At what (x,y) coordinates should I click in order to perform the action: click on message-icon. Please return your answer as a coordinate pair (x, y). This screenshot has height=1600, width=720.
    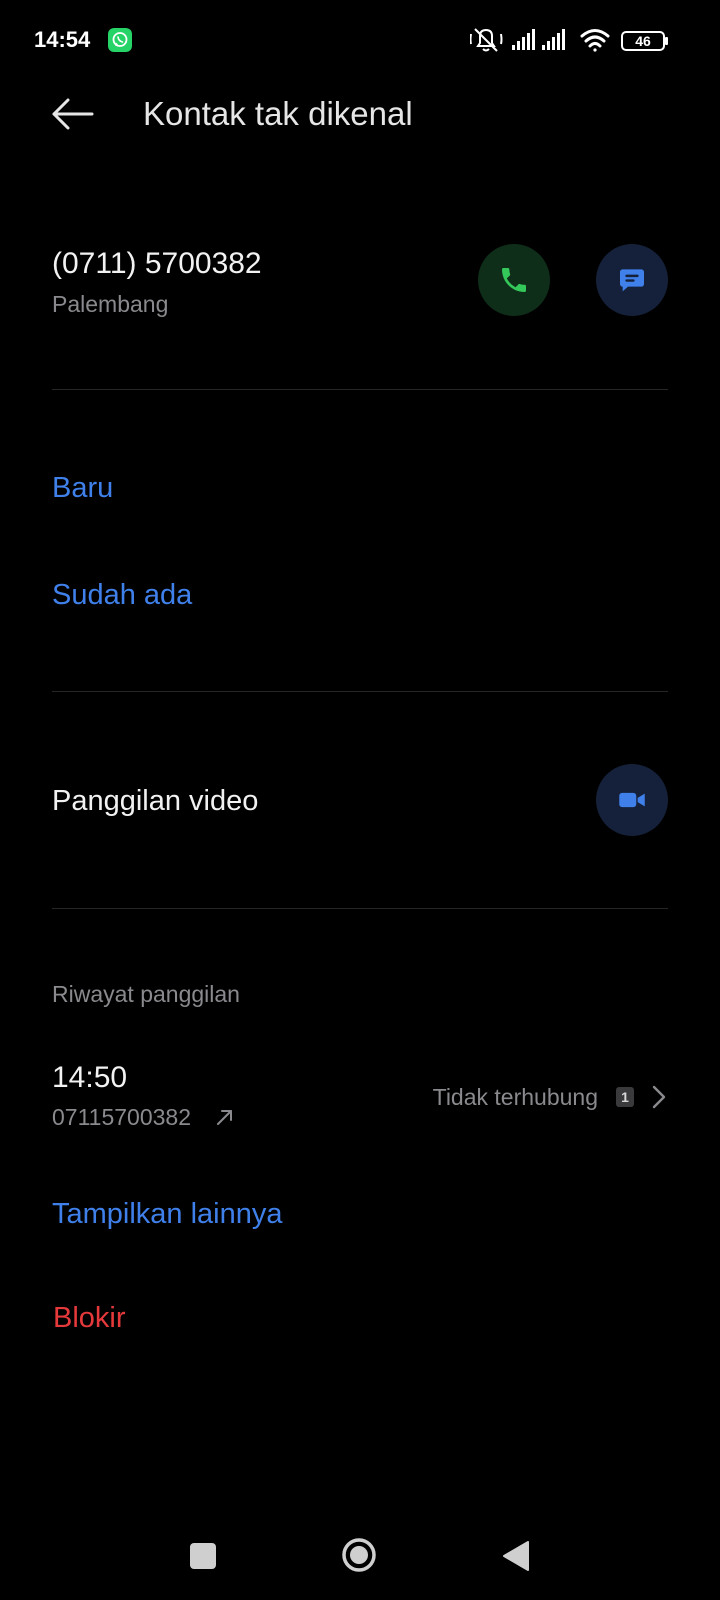
    Looking at the image, I should click on (632, 280).